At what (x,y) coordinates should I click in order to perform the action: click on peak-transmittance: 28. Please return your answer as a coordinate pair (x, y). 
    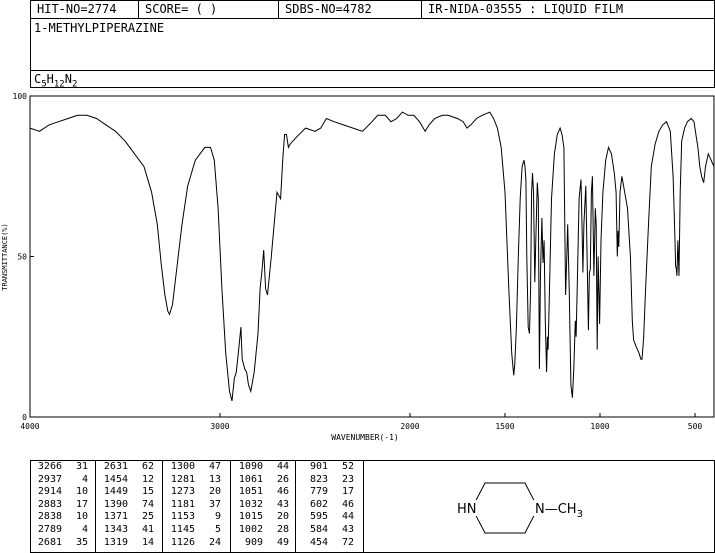
    Looking at the image, I should click on (282, 529).